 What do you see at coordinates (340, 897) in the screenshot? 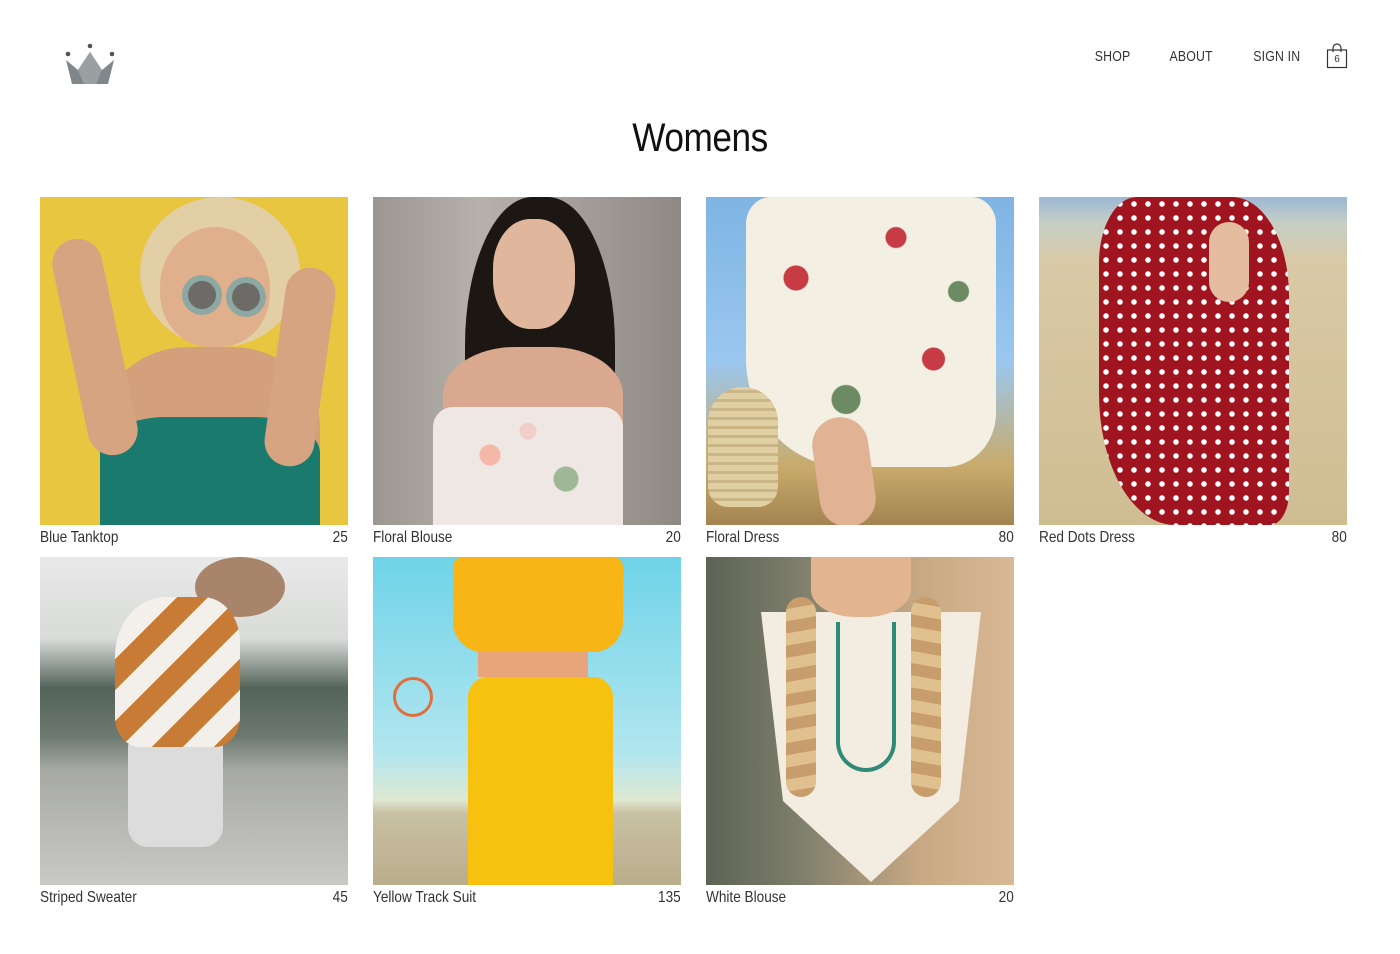
I see `product-price: 45` at bounding box center [340, 897].